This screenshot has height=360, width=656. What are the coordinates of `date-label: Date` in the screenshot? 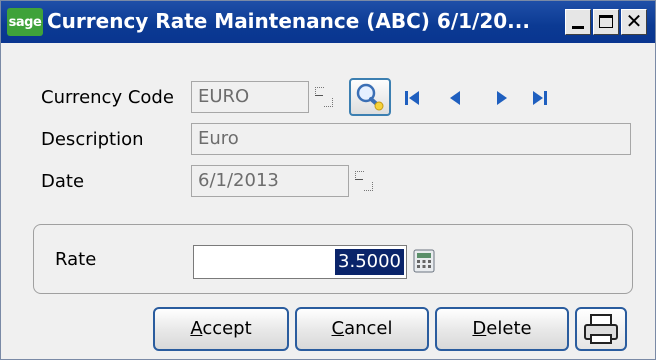 It's located at (63, 181).